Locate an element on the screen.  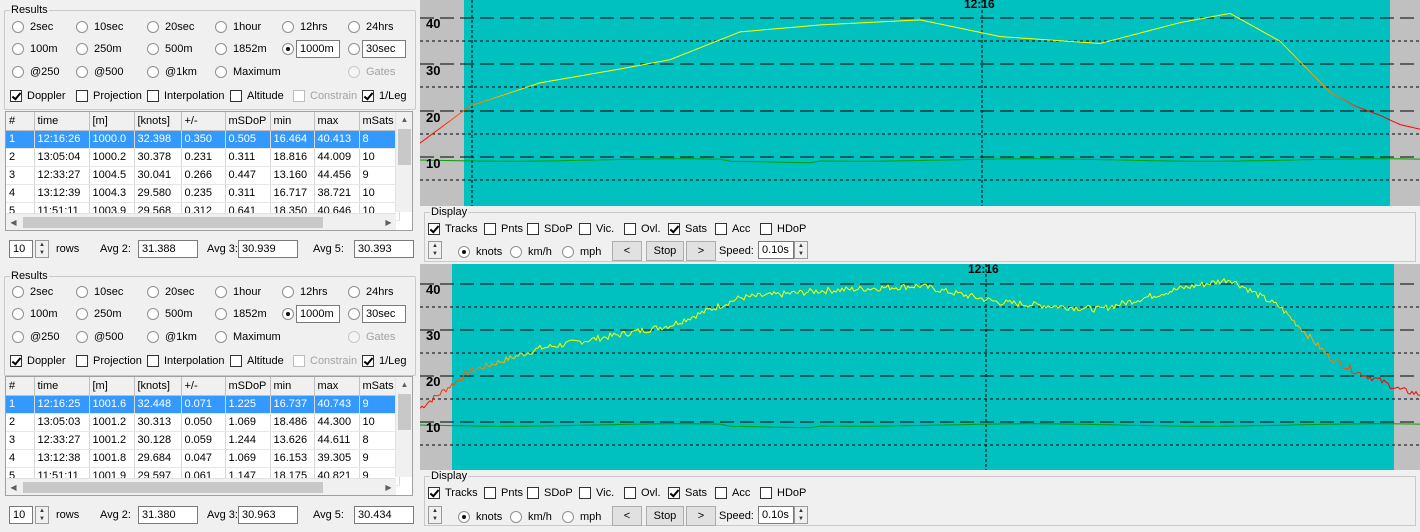
rows-count-field: 10 is located at coordinates (21, 515).